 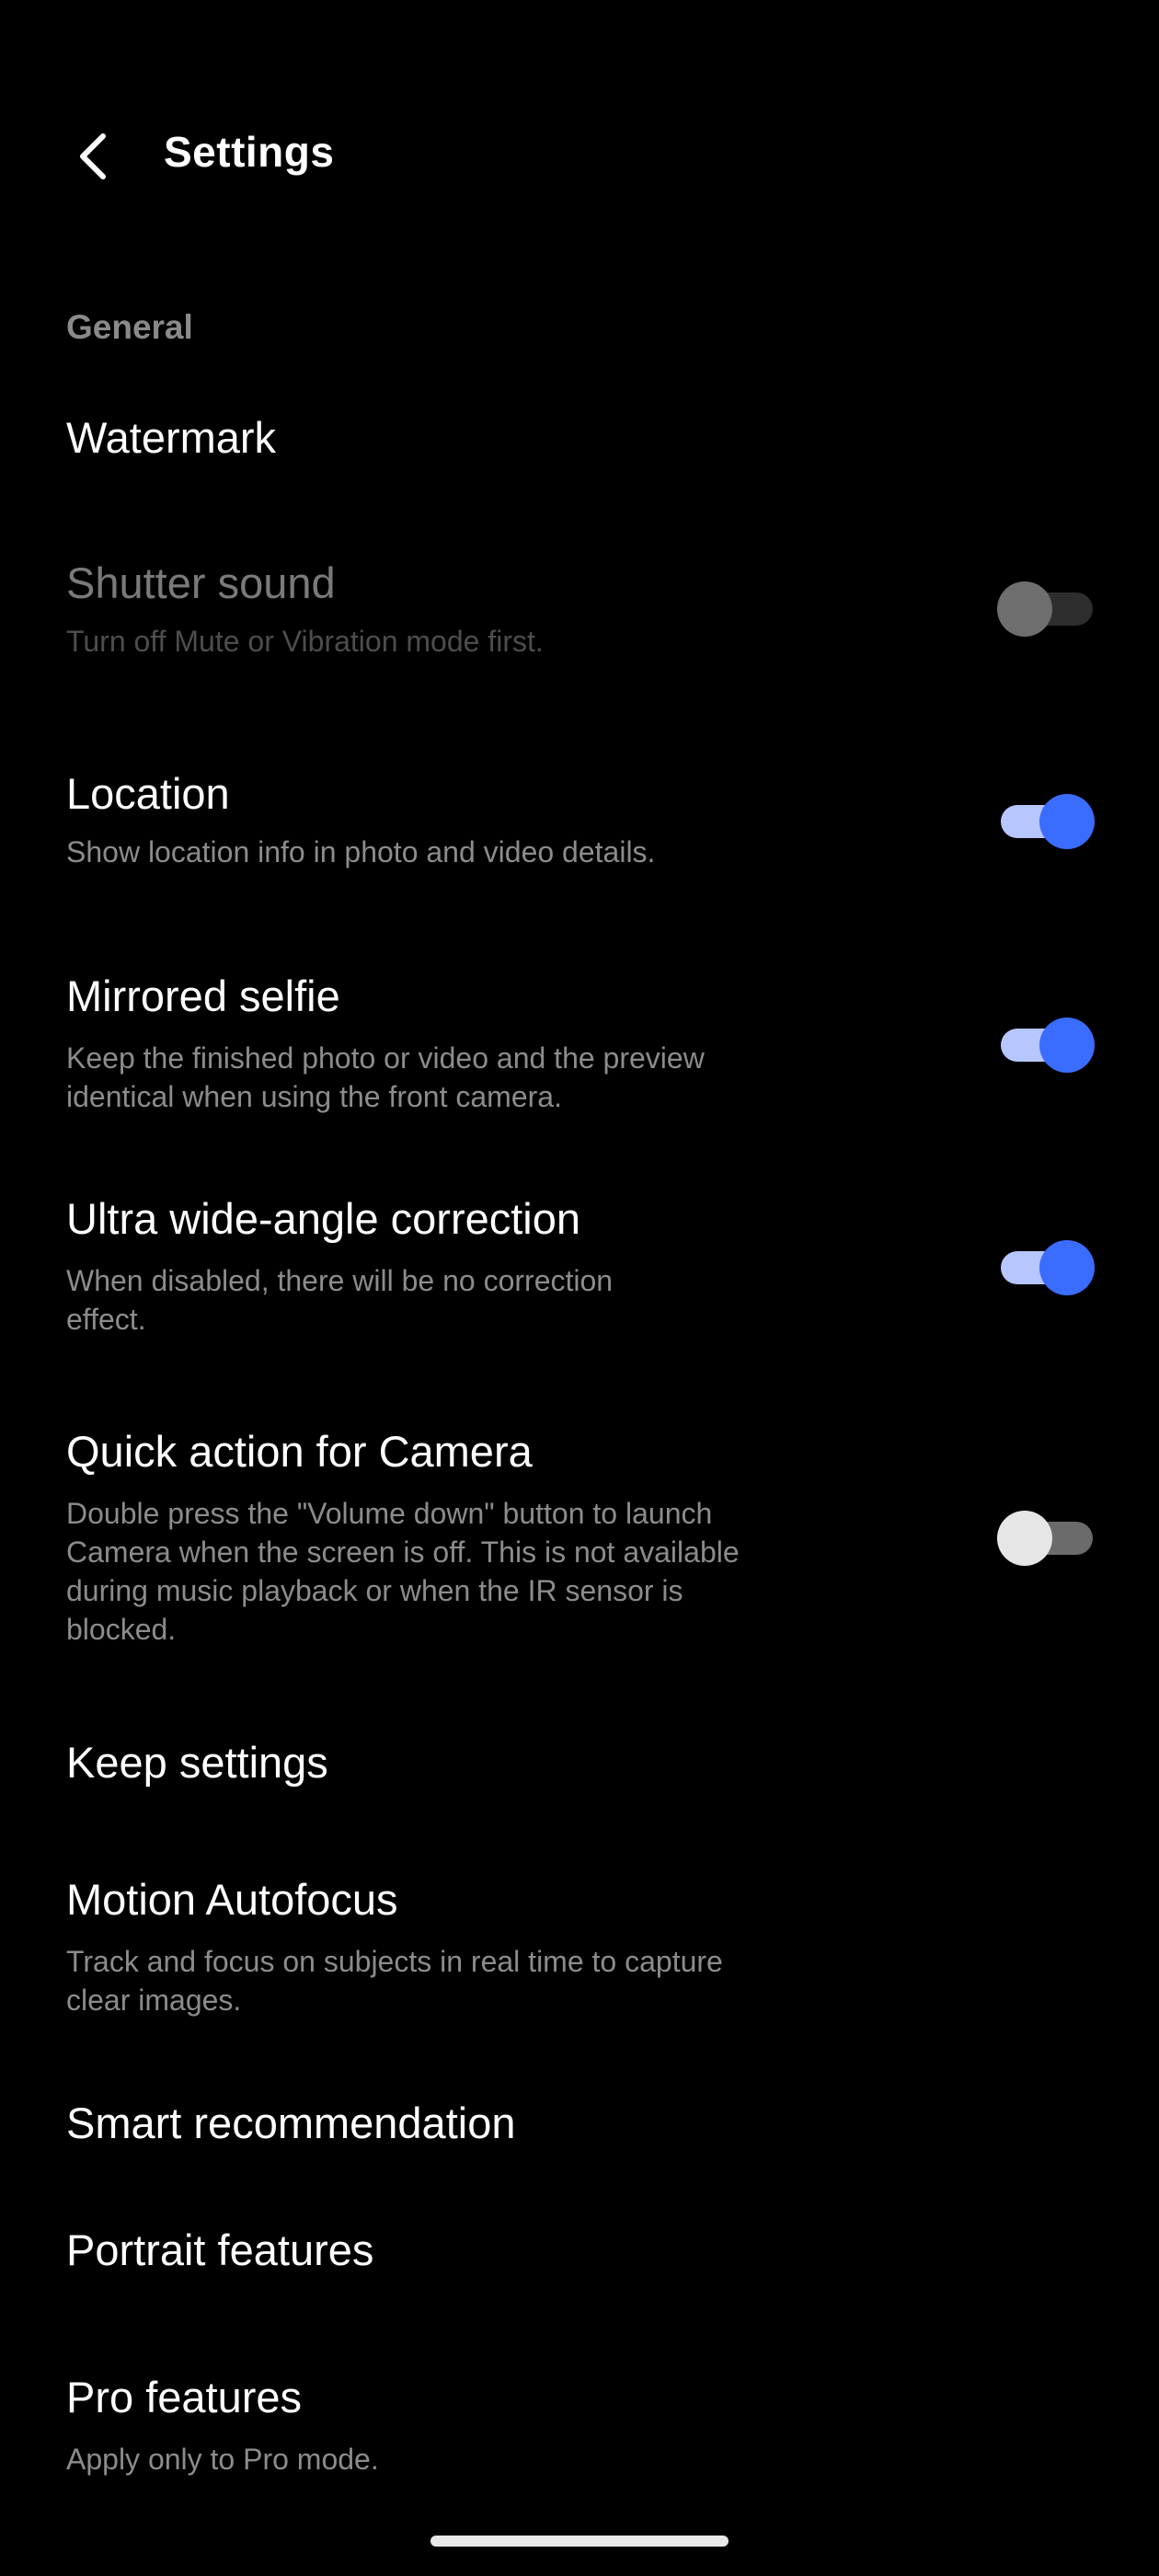 What do you see at coordinates (579, 2541) in the screenshot?
I see `home-indicator` at bounding box center [579, 2541].